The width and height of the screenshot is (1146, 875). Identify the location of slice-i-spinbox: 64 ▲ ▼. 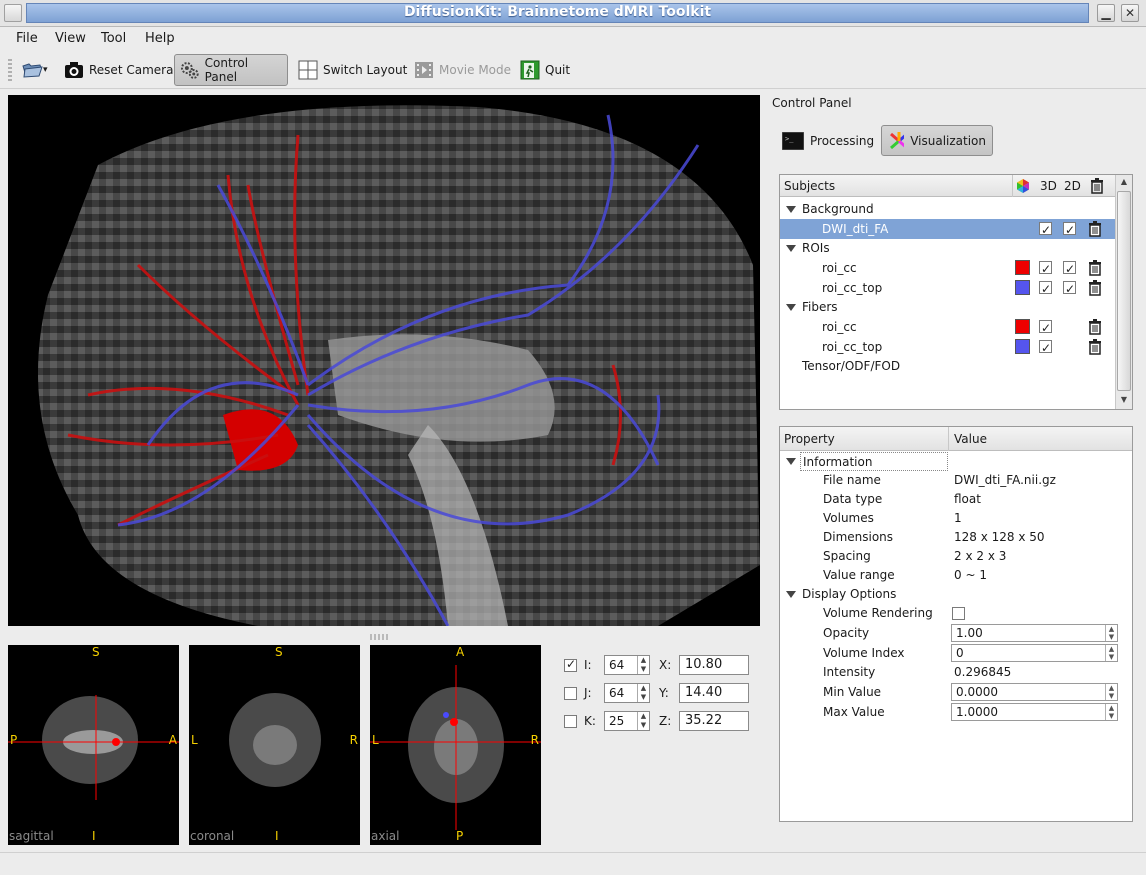
(627, 665).